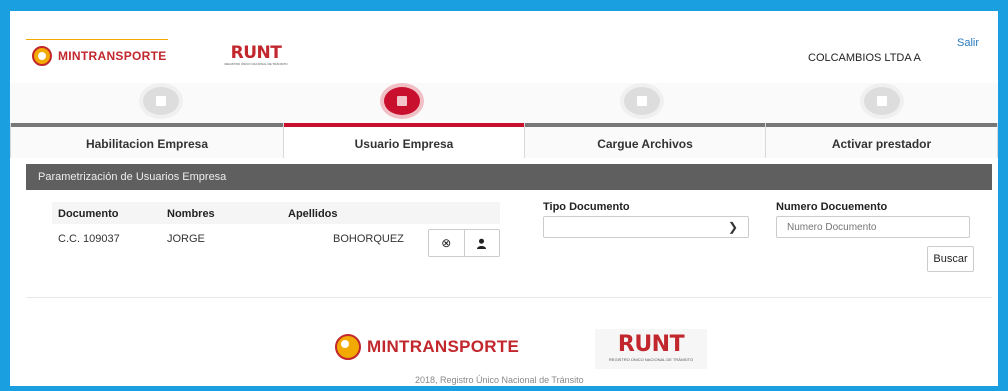  What do you see at coordinates (881, 140) in the screenshot?
I see `tab-activar-prestador: Activar prestador` at bounding box center [881, 140].